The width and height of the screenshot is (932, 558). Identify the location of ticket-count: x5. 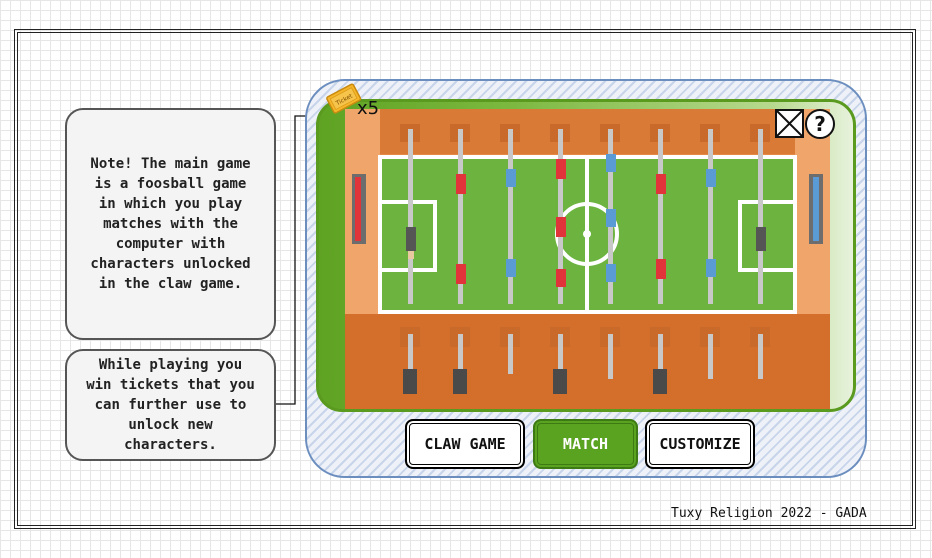
(368, 108).